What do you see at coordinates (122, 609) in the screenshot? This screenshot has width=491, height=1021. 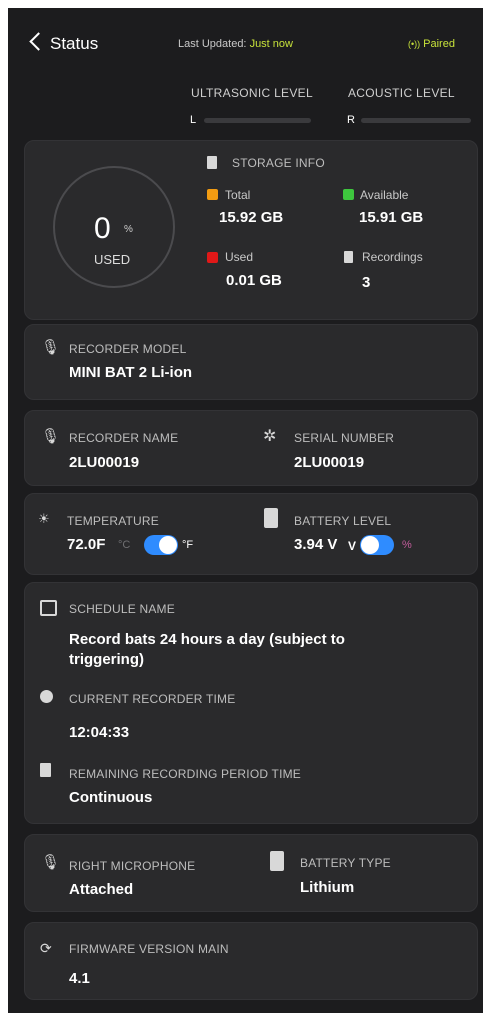 I see `schedule-name-label: SCHEDULE NAME` at bounding box center [122, 609].